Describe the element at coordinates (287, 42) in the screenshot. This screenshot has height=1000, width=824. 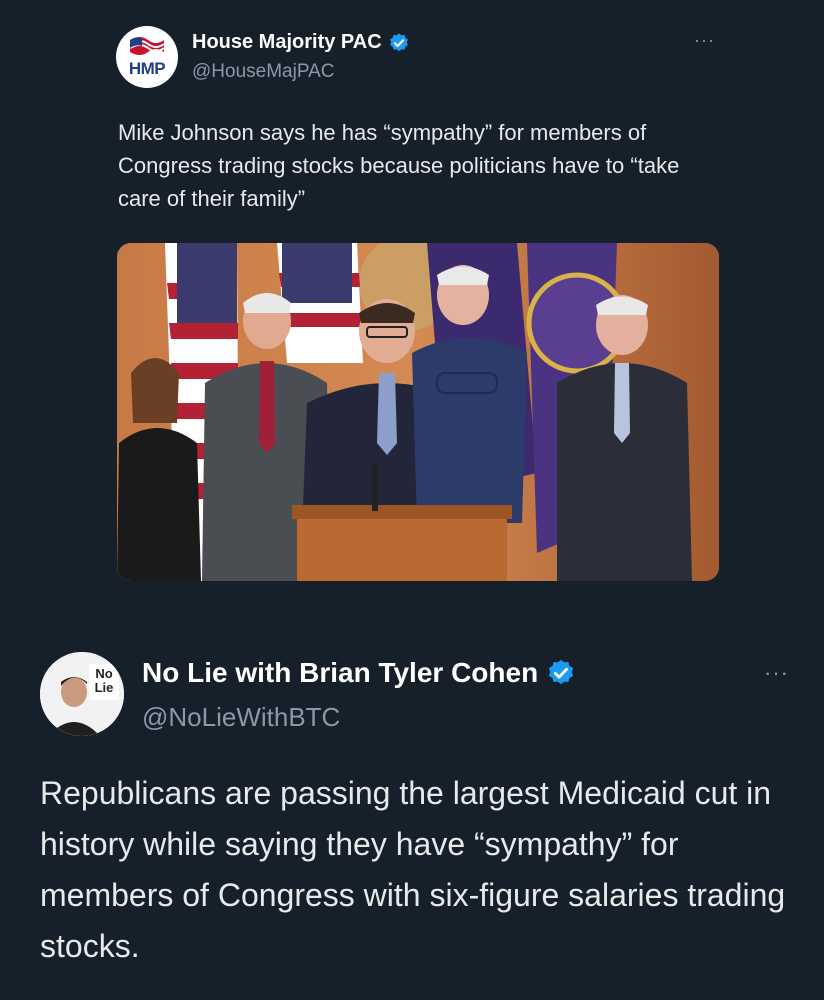
I see `display-name-text: House Majority PAC` at that location.